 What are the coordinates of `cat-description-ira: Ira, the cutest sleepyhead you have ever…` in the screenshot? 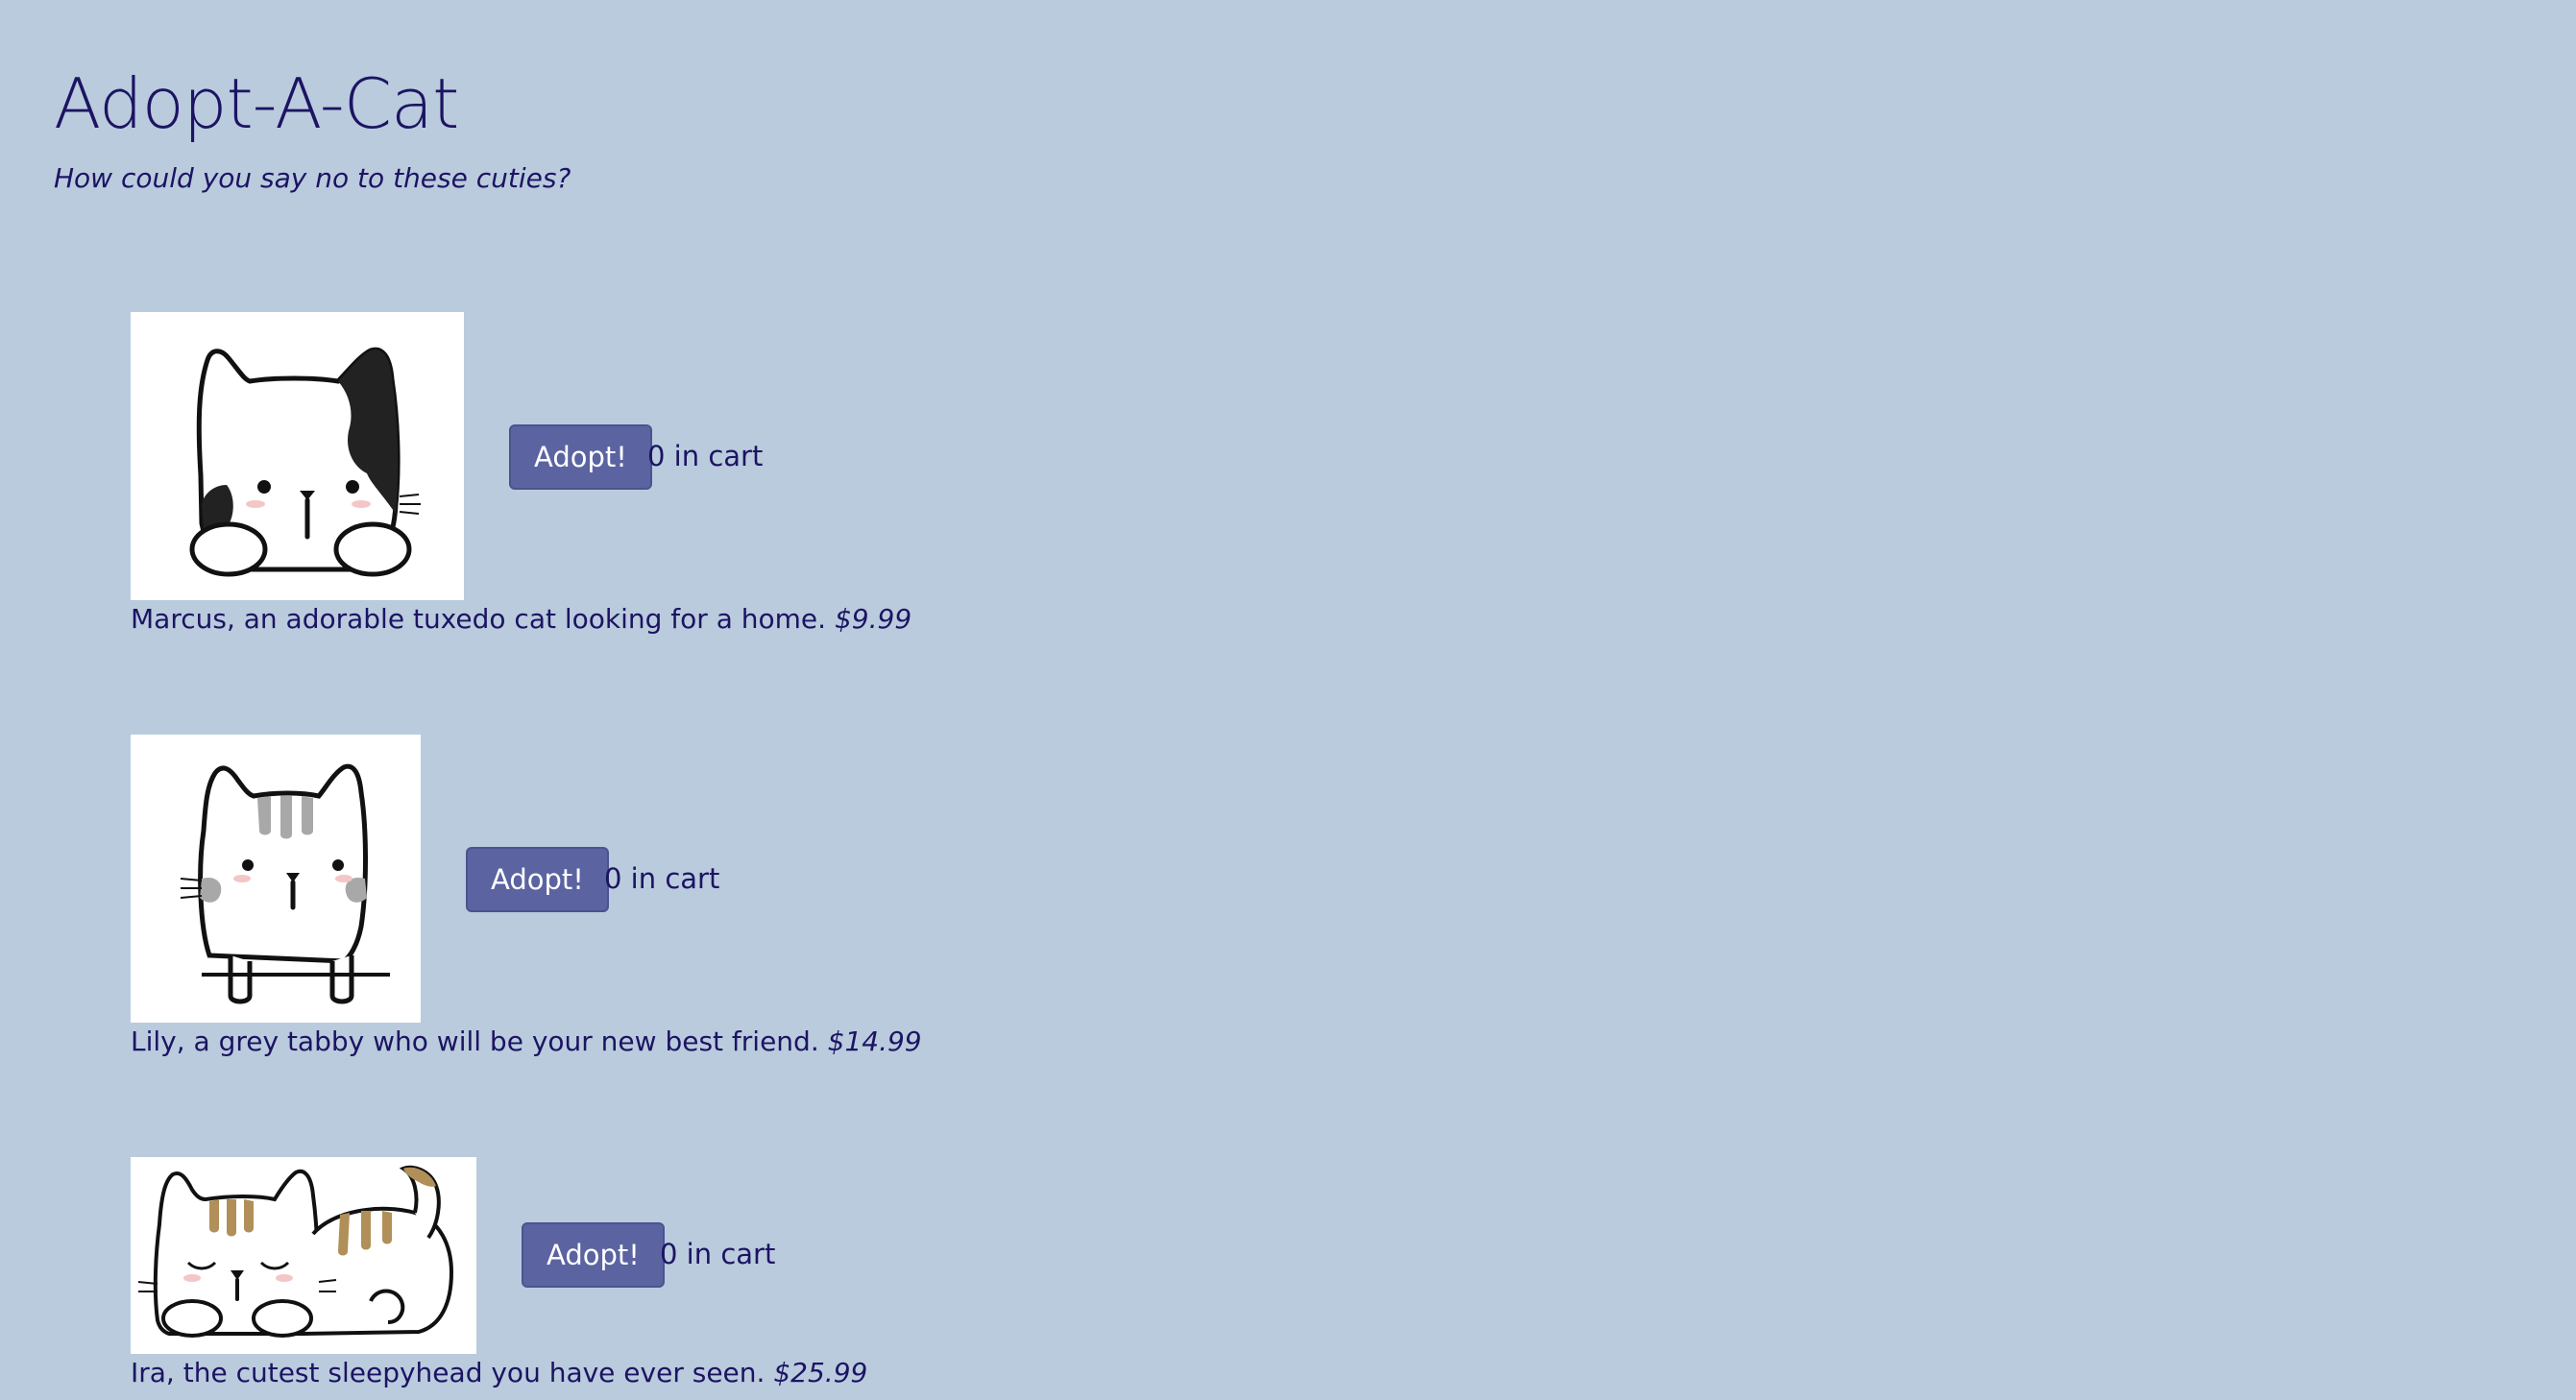 It's located at (499, 1373).